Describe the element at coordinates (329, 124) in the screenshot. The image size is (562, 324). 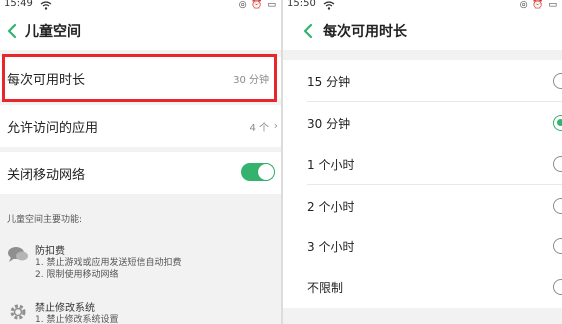
I see `option-label: 30 分钟` at that location.